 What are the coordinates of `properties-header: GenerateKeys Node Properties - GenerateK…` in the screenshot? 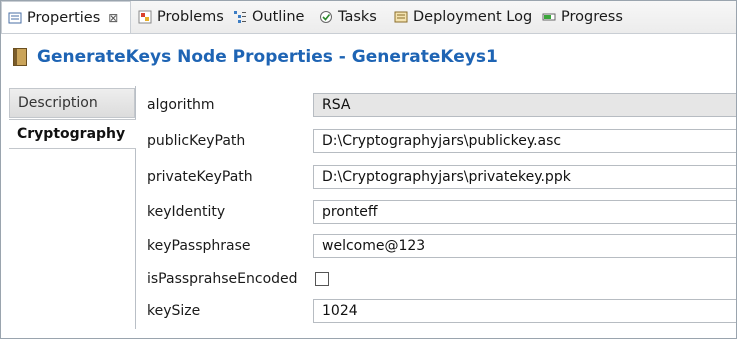 It's located at (368, 57).